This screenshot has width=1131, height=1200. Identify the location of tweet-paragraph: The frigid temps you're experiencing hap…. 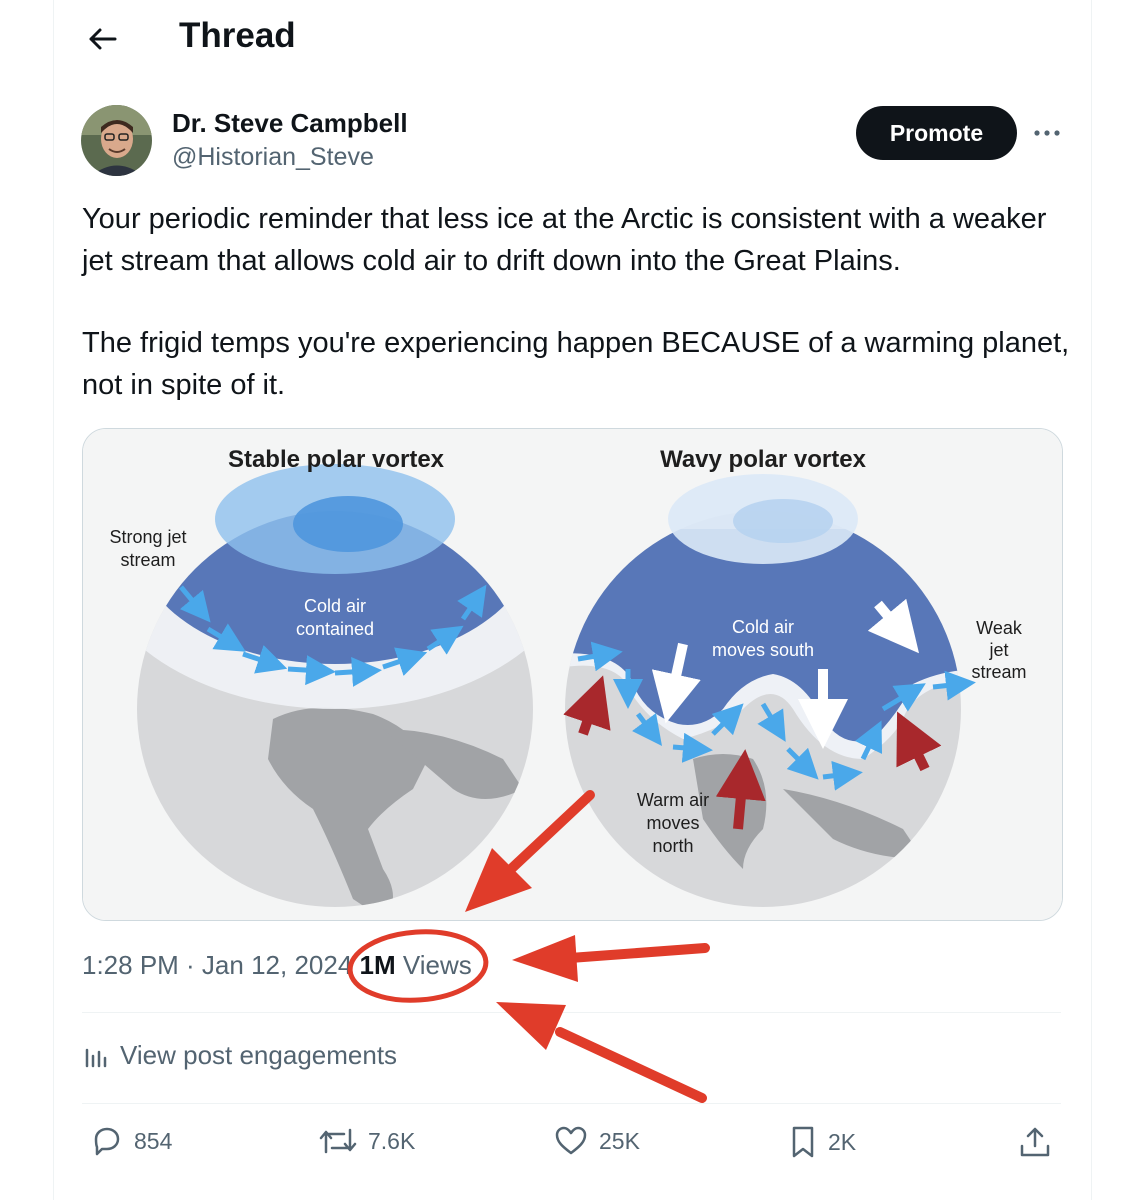
(576, 364).